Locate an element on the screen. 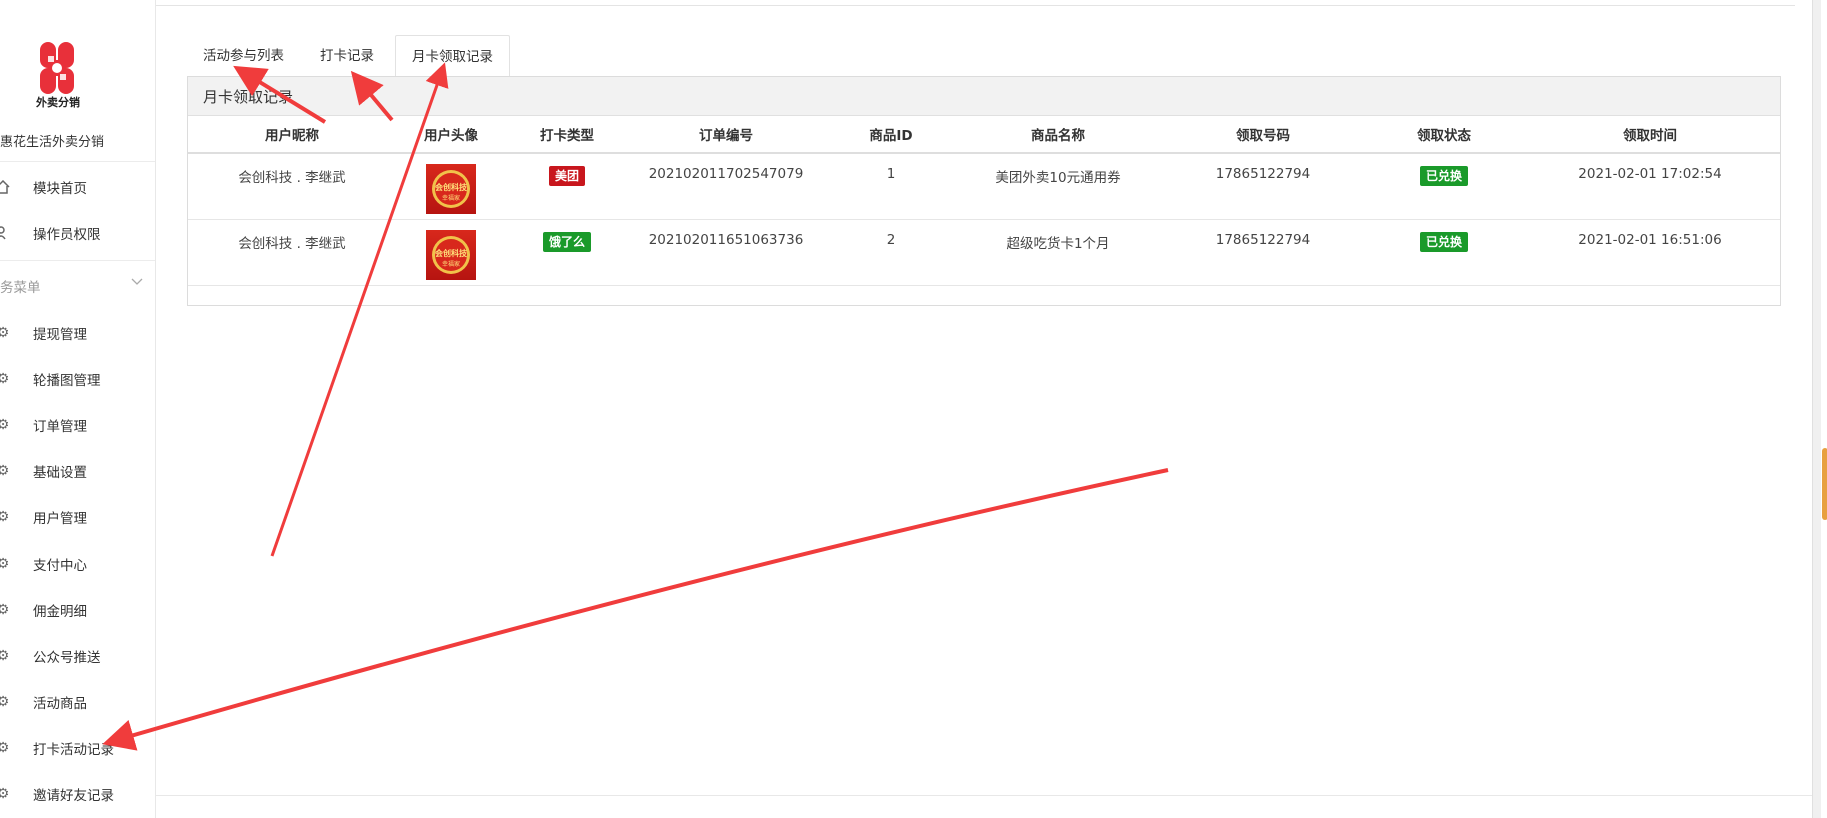 The height and width of the screenshot is (818, 1827). column-header: 领取状态 is located at coordinates (1444, 135).